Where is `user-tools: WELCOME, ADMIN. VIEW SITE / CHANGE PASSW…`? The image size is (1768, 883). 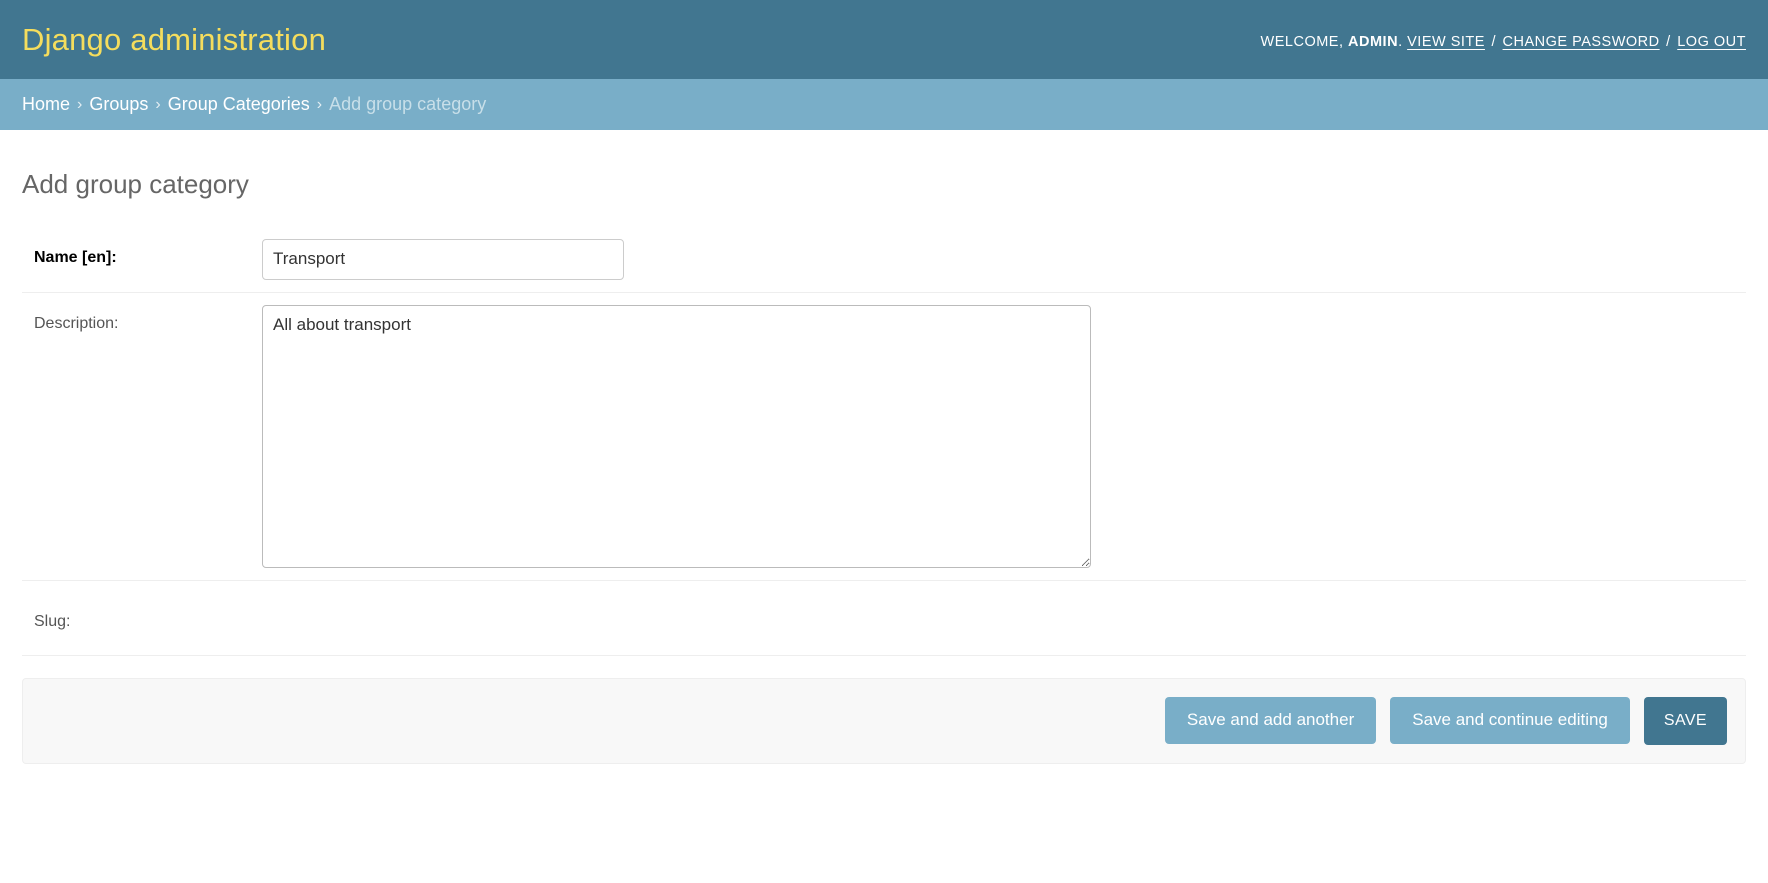
user-tools: WELCOME, ADMIN. VIEW SITE / CHANGE PASSW… is located at coordinates (1503, 40).